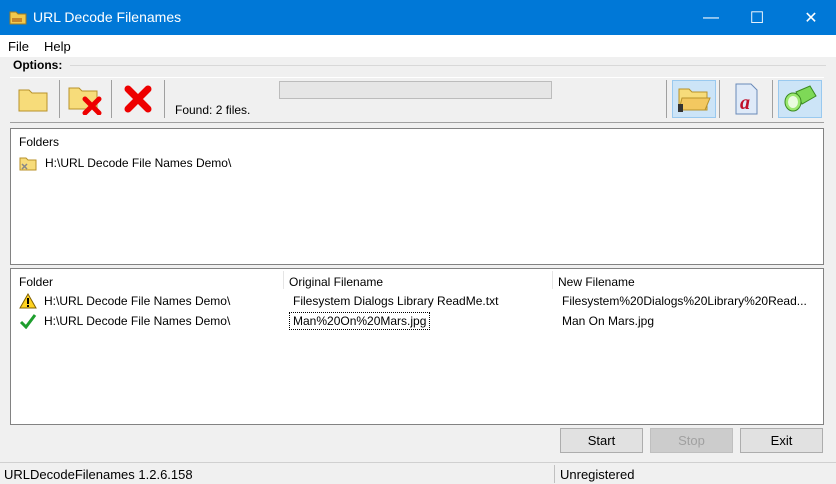 The height and width of the screenshot is (484, 836). What do you see at coordinates (336, 282) in the screenshot?
I see `column-header-original: Original Filename` at bounding box center [336, 282].